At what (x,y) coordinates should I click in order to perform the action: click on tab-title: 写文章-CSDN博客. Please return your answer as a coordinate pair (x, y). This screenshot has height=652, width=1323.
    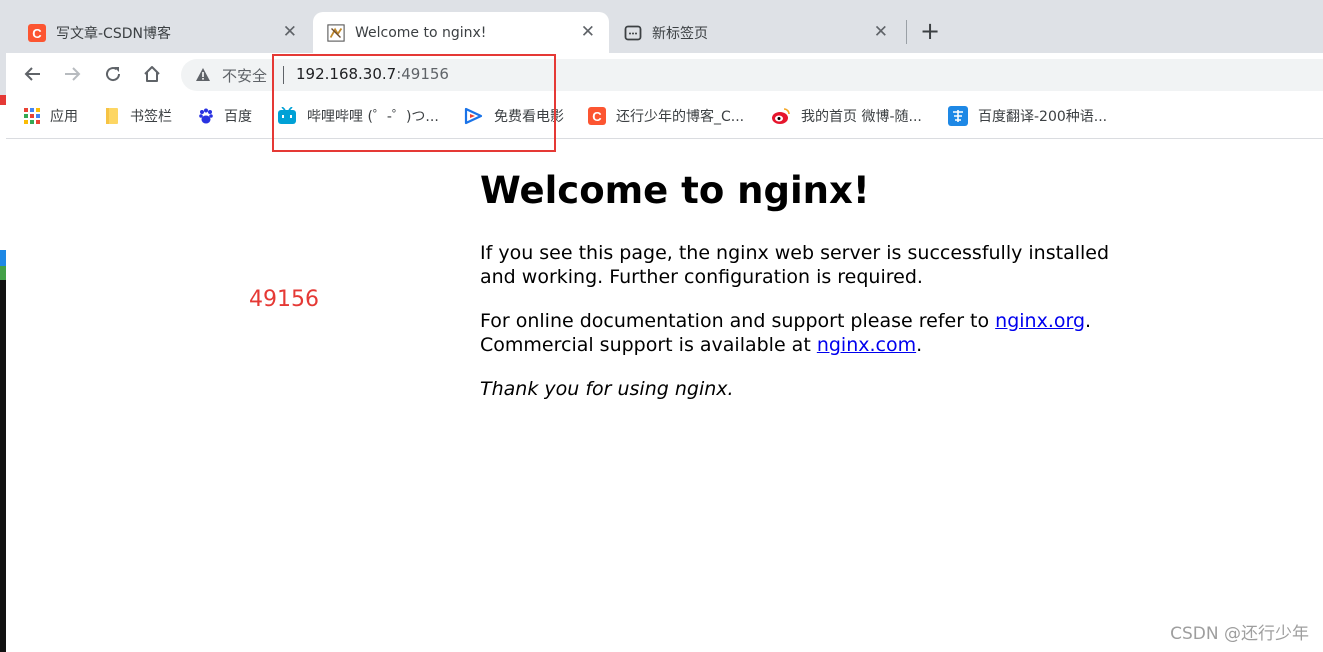
    Looking at the image, I should click on (113, 33).